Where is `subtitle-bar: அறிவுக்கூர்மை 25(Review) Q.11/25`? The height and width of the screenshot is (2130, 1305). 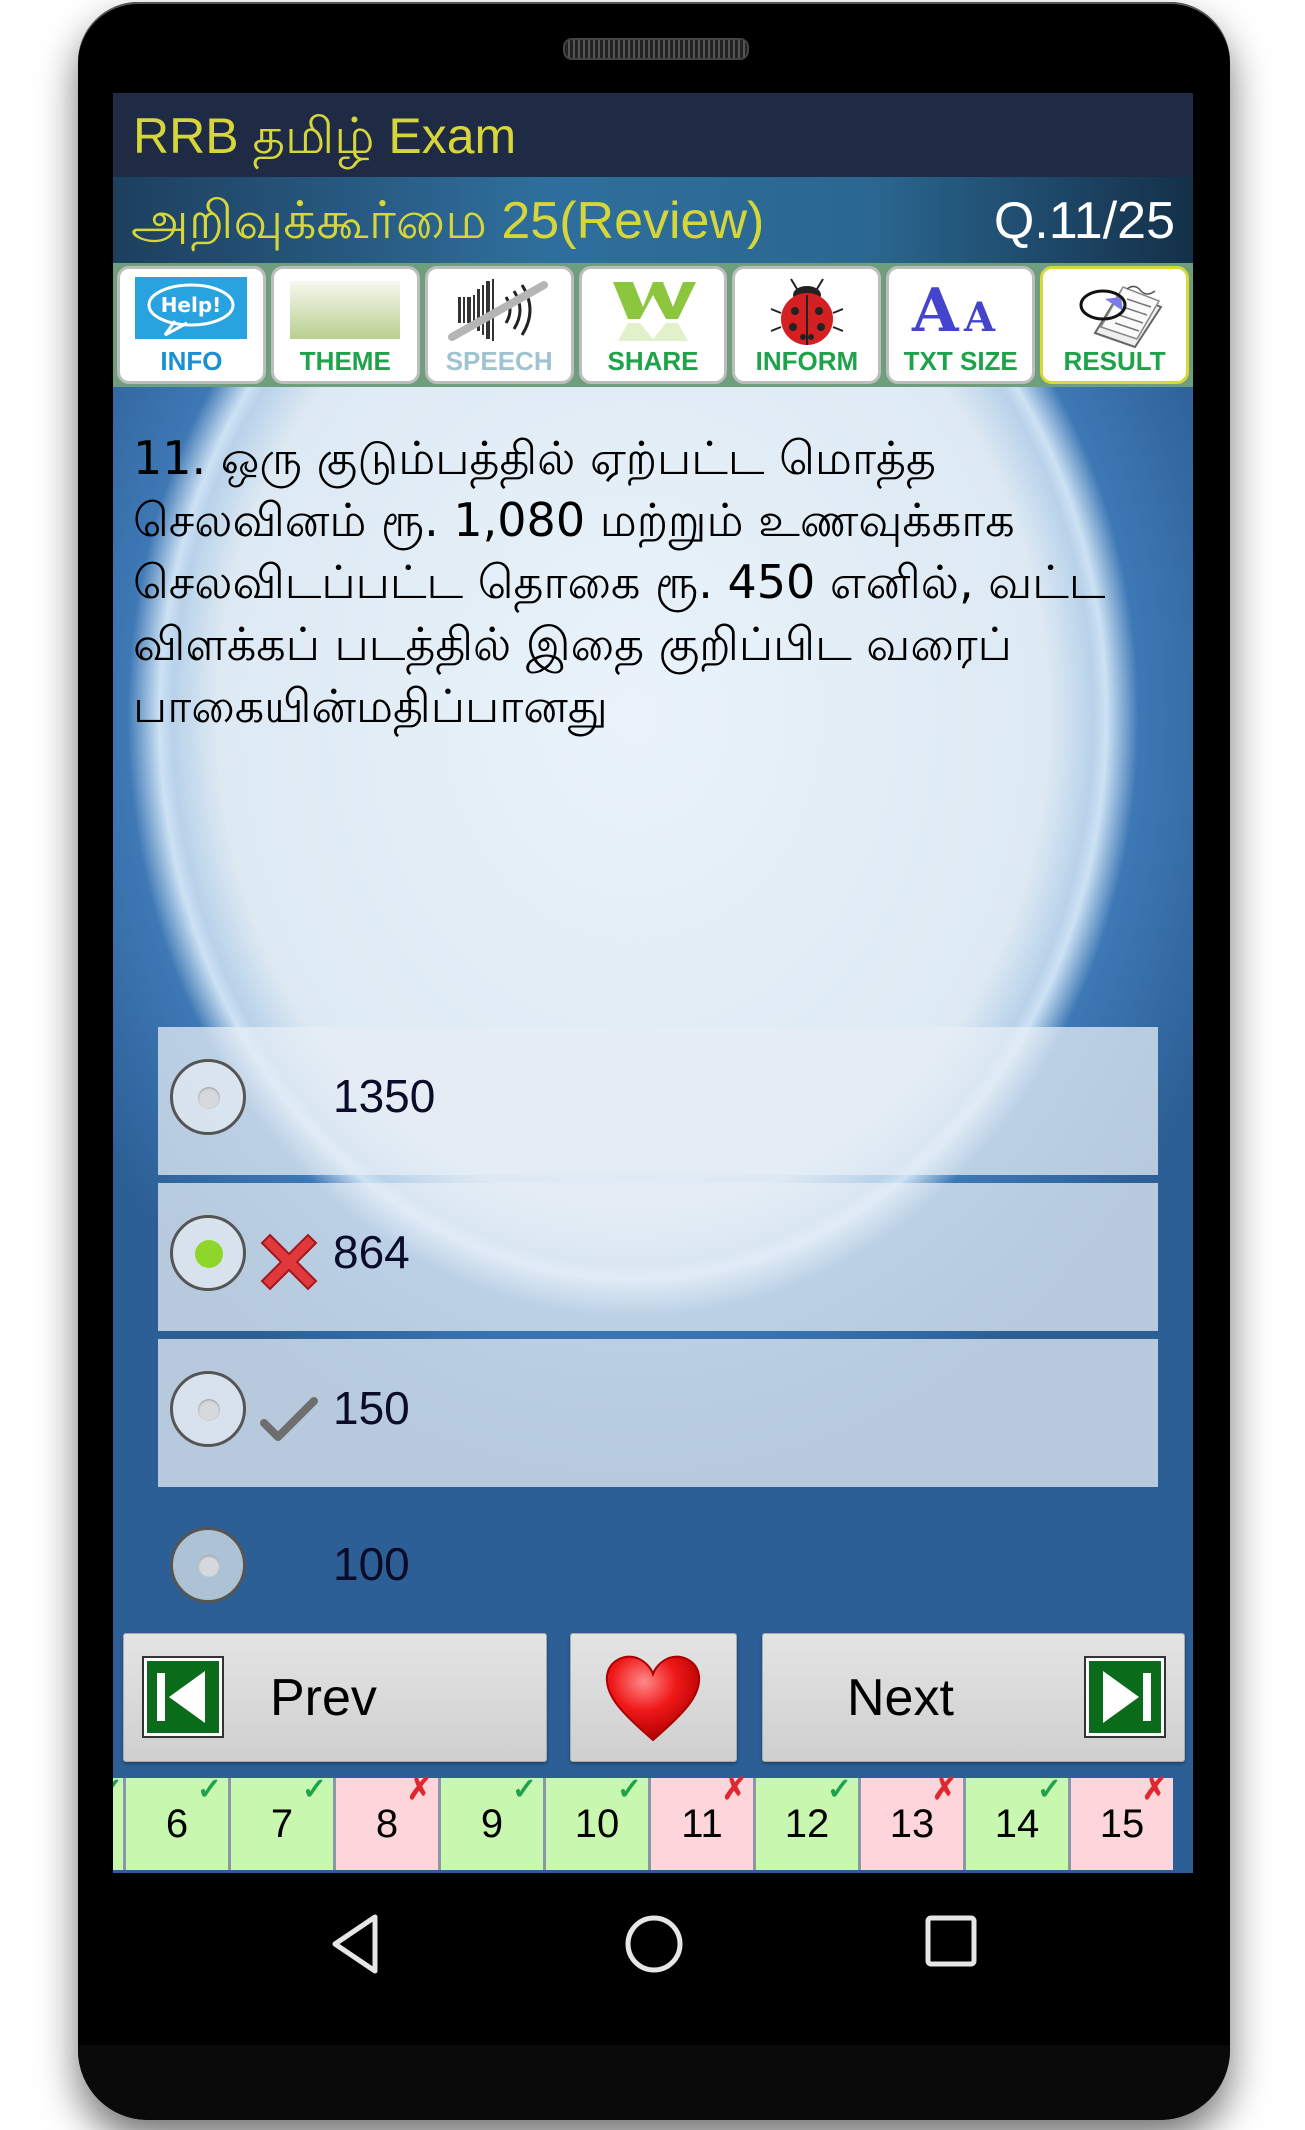
subtitle-bar: அறிவுக்கூர்மை 25(Review) Q.11/25 is located at coordinates (653, 220).